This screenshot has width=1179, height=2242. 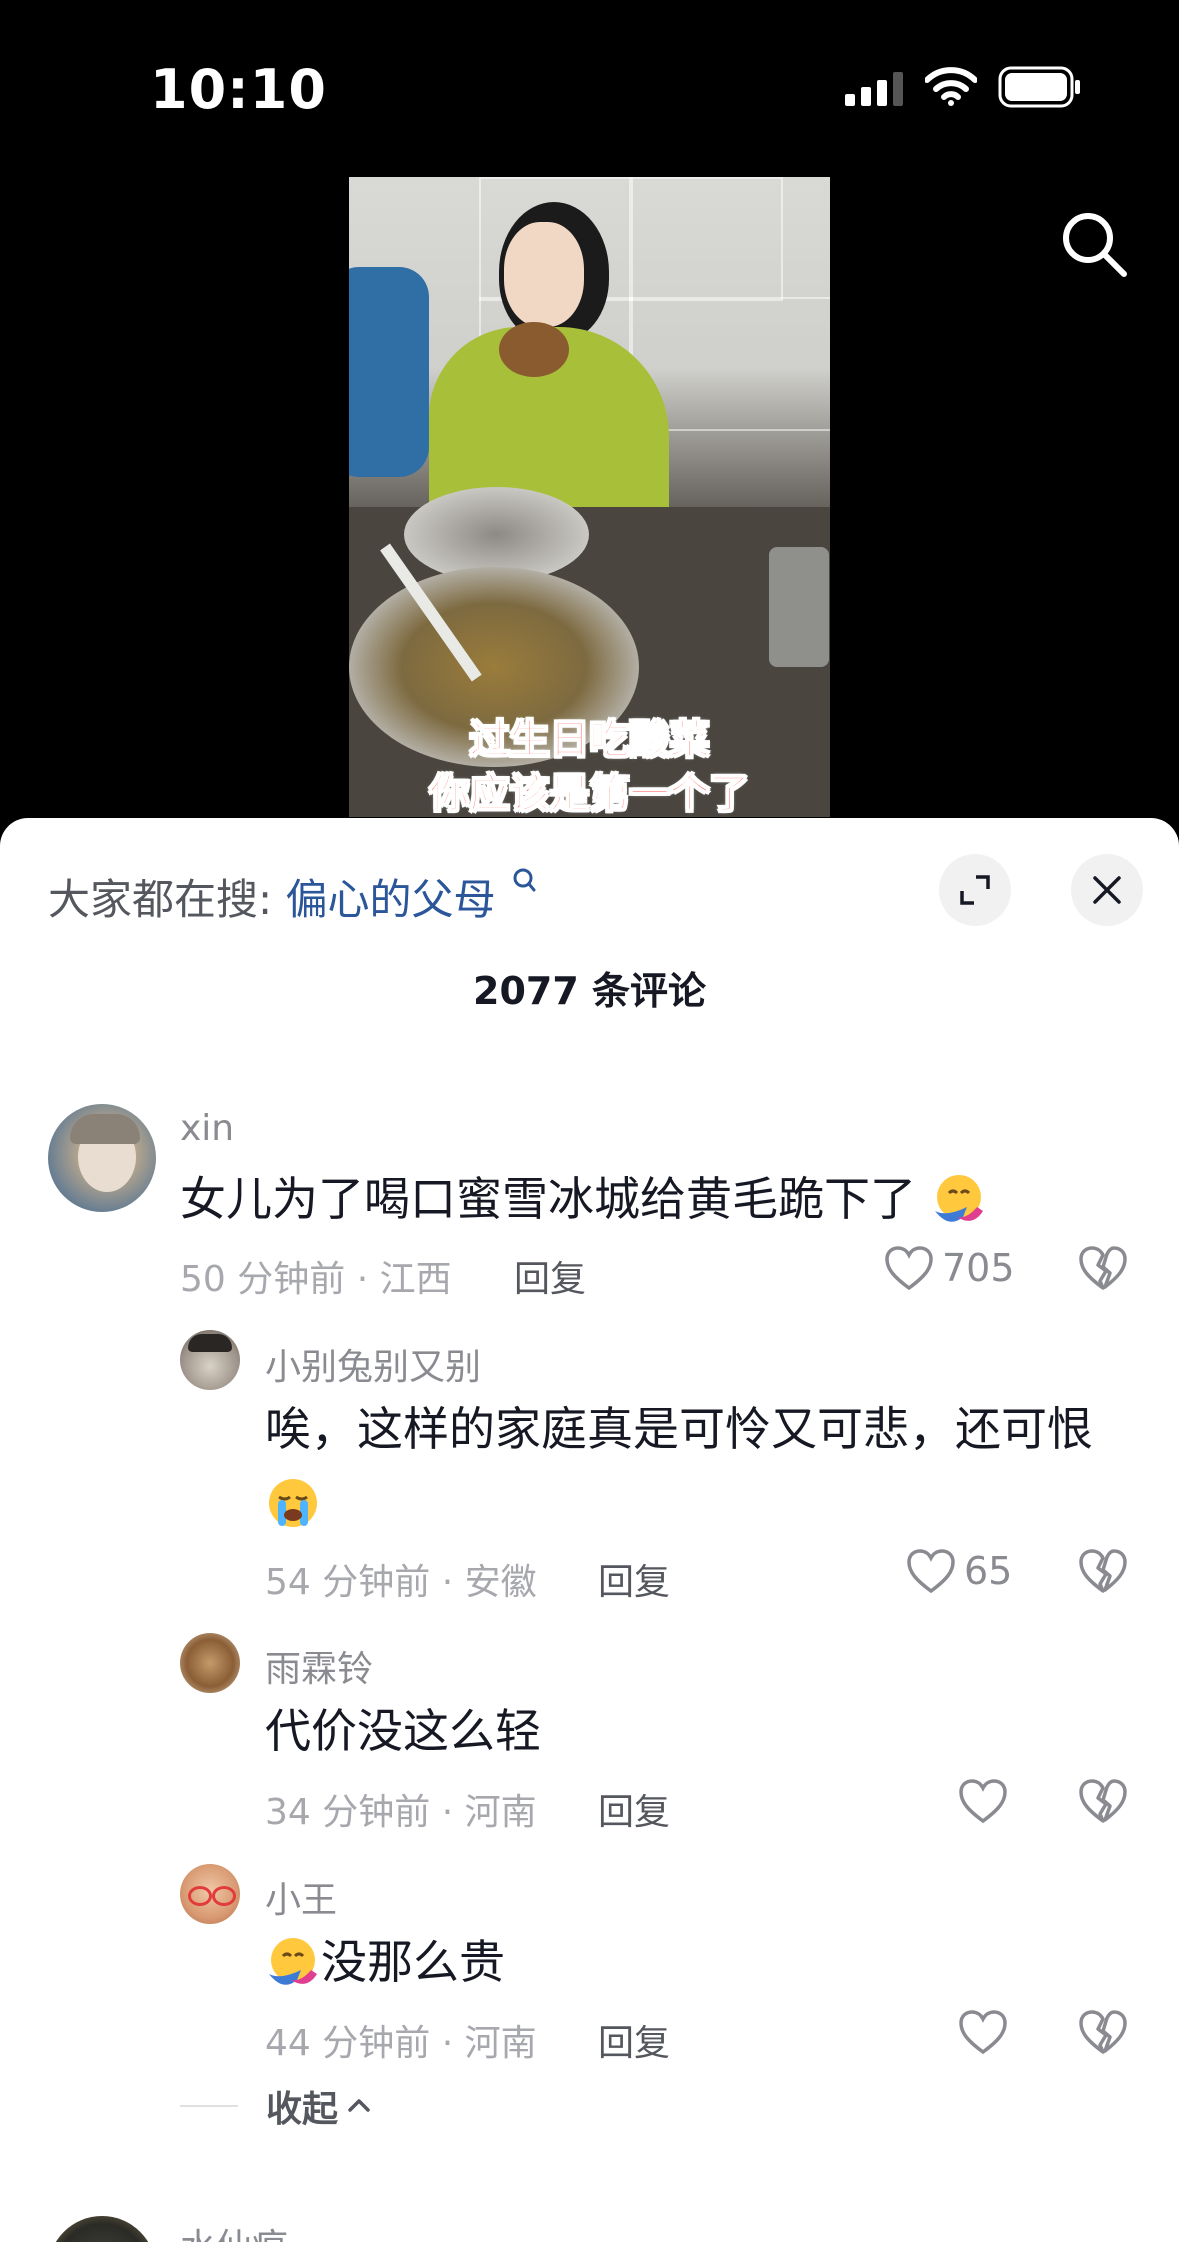 What do you see at coordinates (680, 1466) in the screenshot?
I see `comment-text: 唉，这样的家庭真是可怜又可悲，还可恨` at bounding box center [680, 1466].